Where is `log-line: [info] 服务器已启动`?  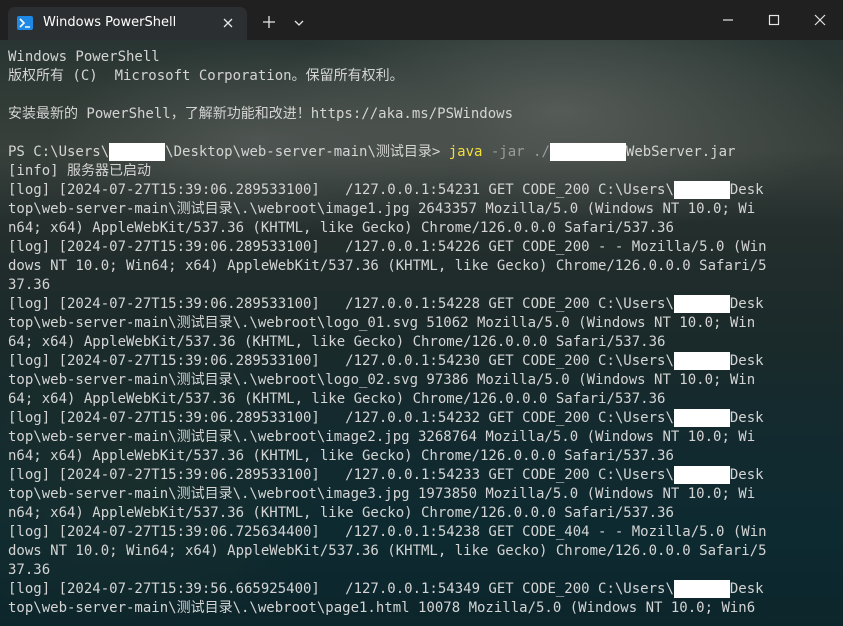
log-line: [info] 服务器已启动 is located at coordinates (421, 171).